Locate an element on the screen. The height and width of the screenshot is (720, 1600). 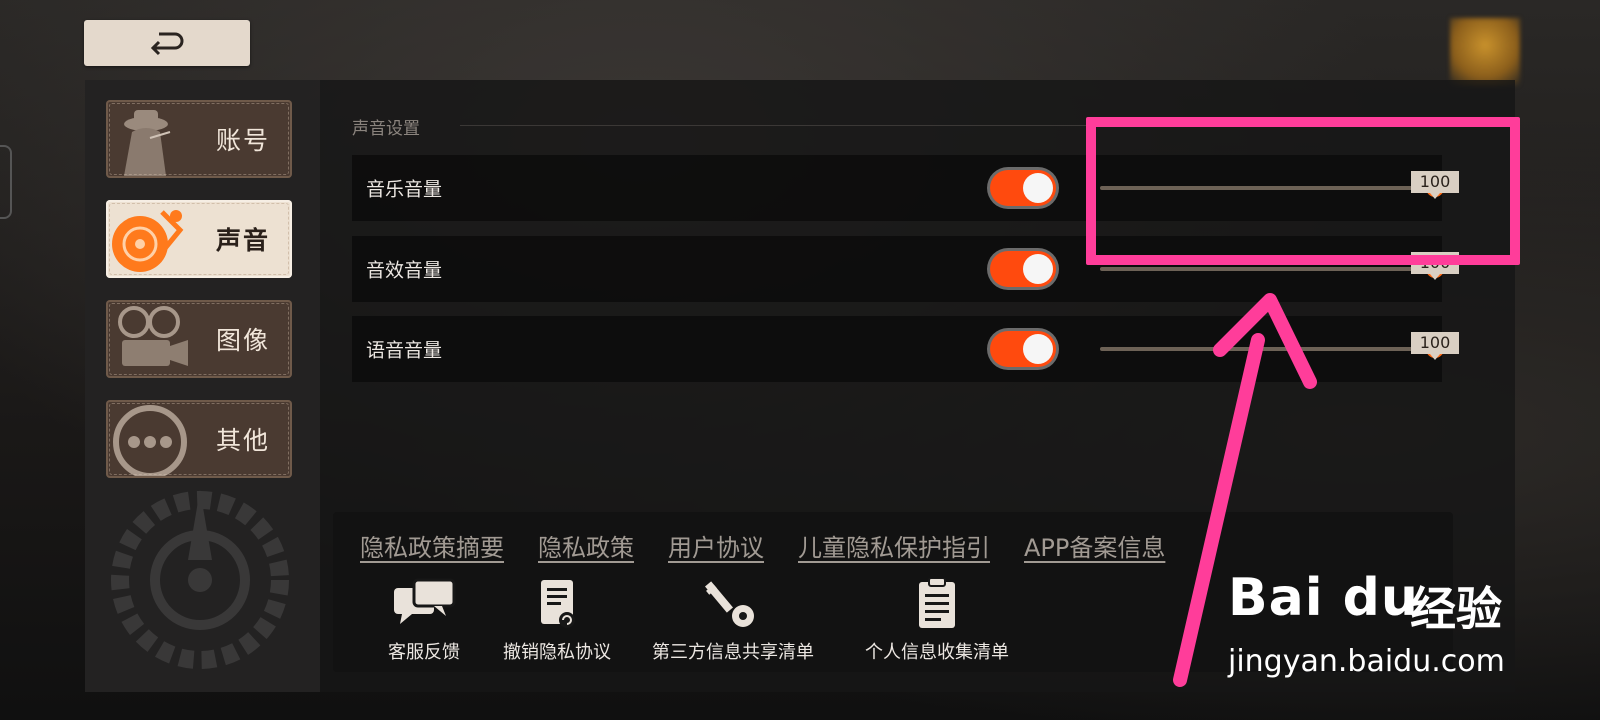
action-label: 第三方信息共享清单 is located at coordinates (733, 652).